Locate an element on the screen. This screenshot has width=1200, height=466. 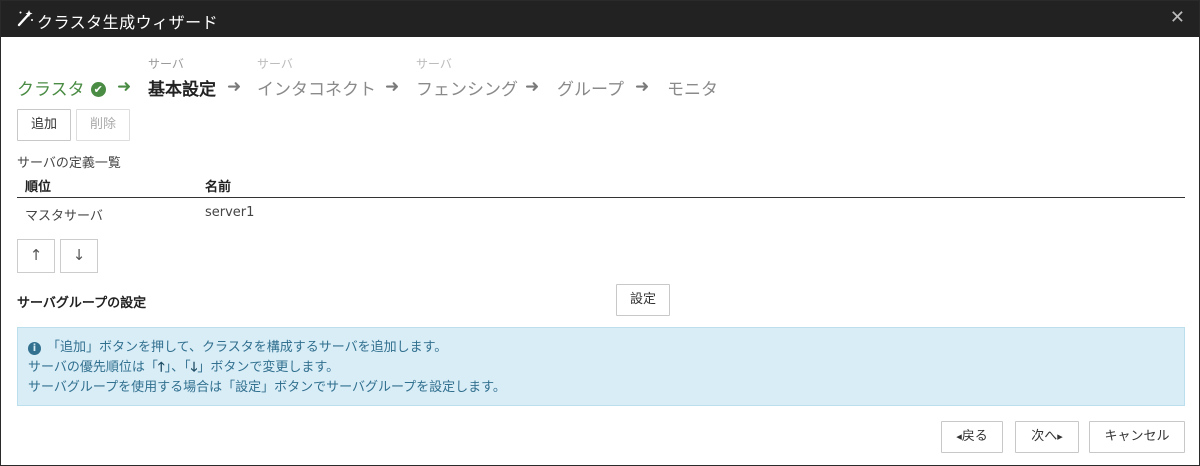
server-table: 順位 名前 マスタサーバ server1 is located at coordinates (601, 200).